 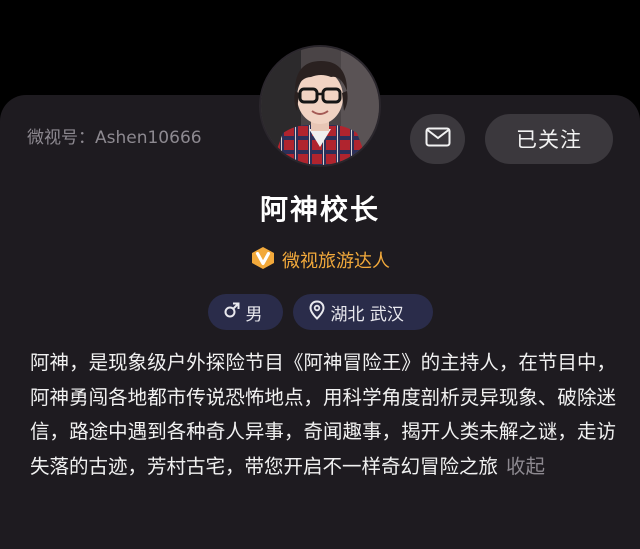 What do you see at coordinates (549, 139) in the screenshot?
I see `follow-button: 已关注` at bounding box center [549, 139].